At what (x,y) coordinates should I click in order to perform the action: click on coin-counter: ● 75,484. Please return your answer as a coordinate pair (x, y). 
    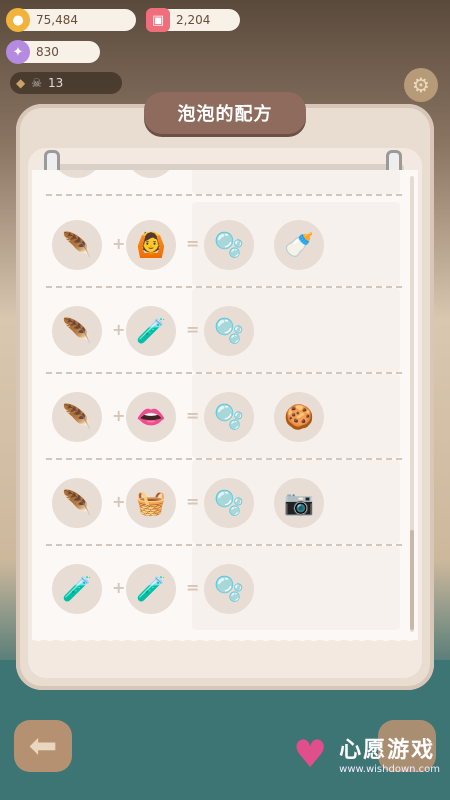
    Looking at the image, I should click on (71, 20).